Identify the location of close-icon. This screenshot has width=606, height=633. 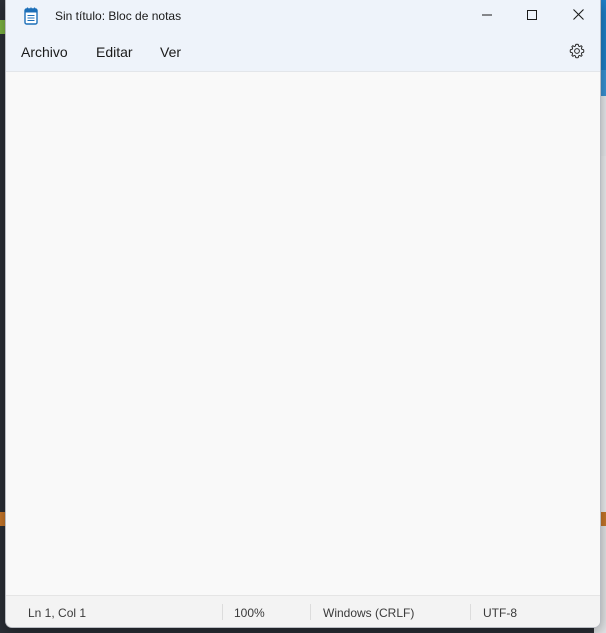
(578, 16).